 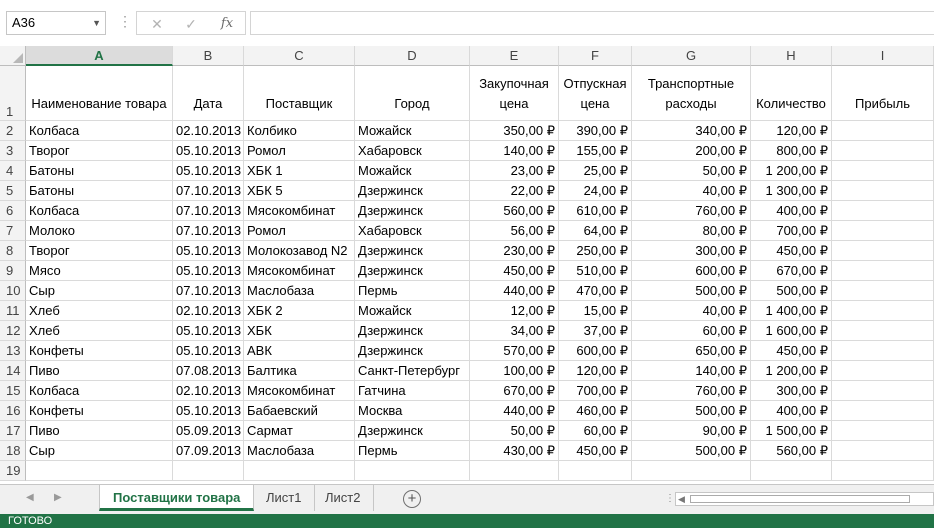 I want to click on table-cell: 12,00 ₽, so click(x=514, y=311).